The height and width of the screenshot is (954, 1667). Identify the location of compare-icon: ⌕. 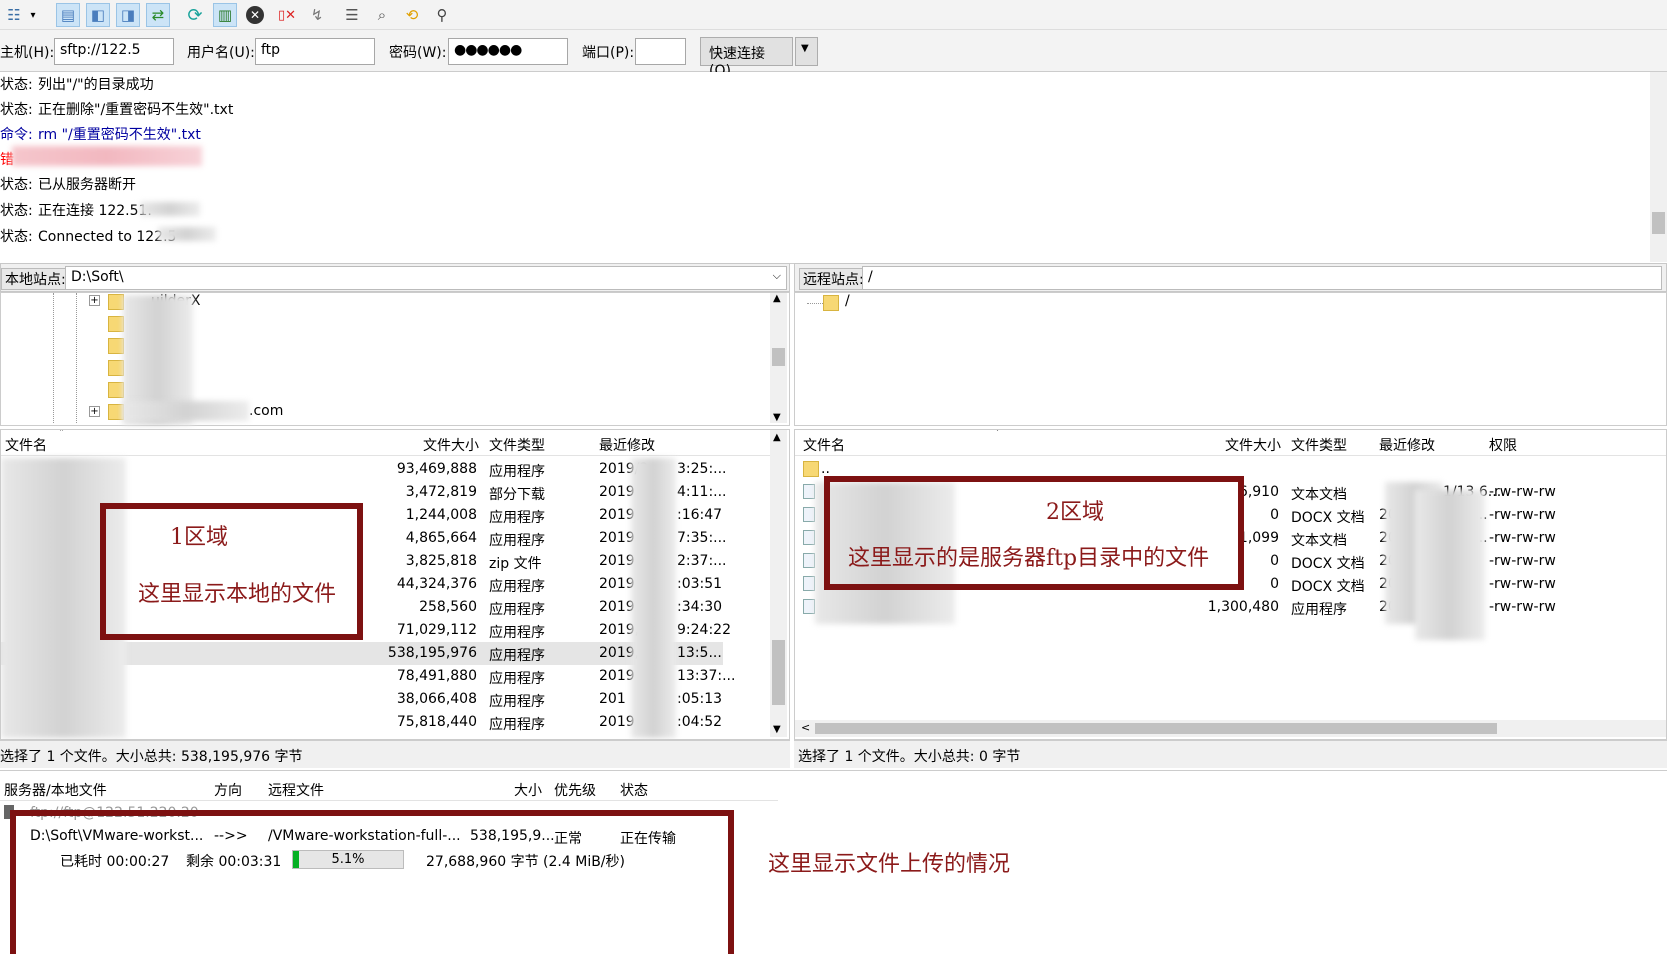
(382, 15).